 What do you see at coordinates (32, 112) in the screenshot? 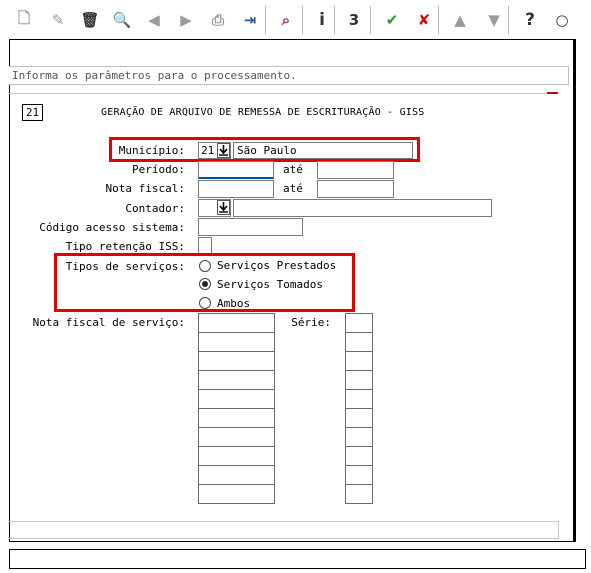
I see `screen-number: 21` at bounding box center [32, 112].